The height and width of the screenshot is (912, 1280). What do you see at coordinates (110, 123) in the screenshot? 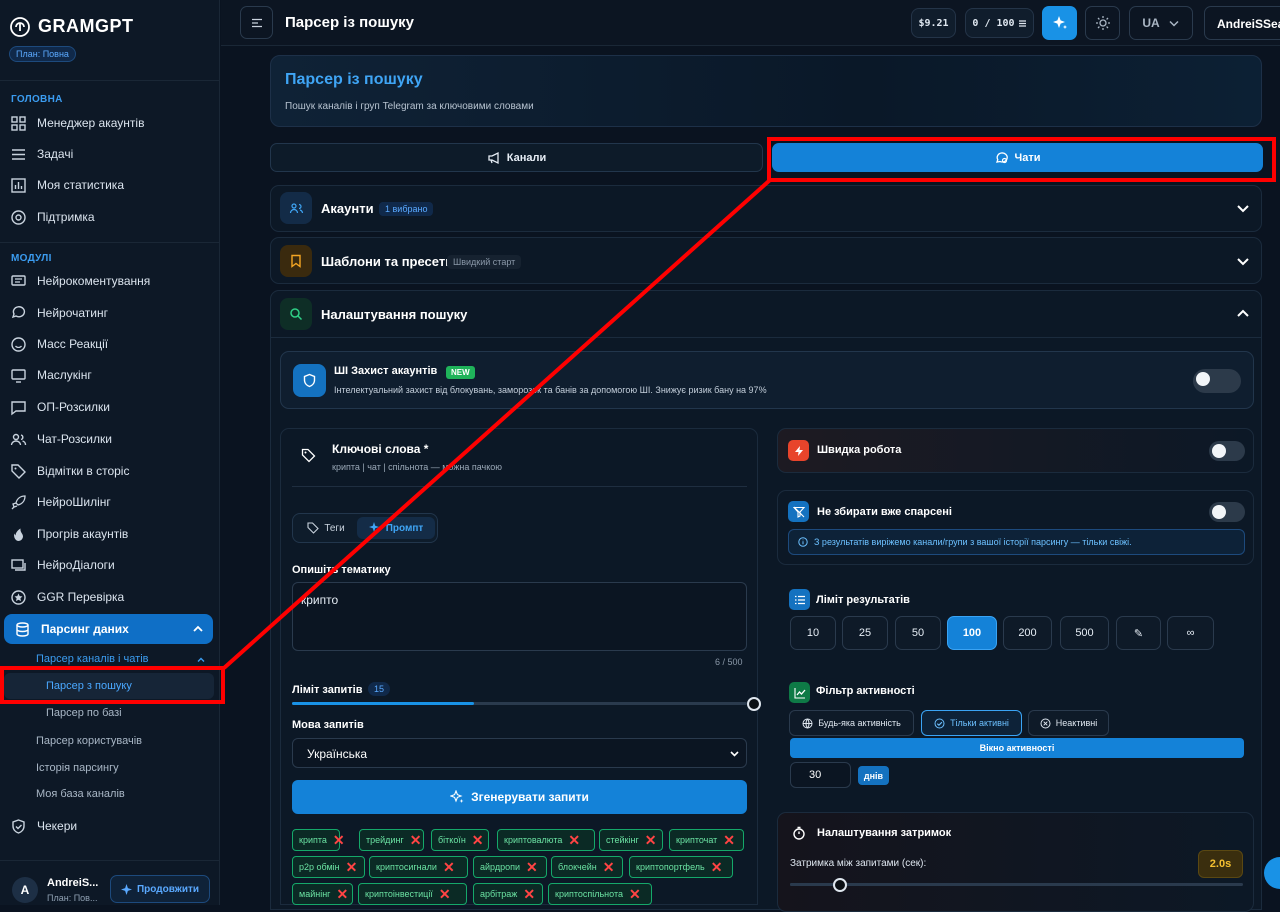
I see `sidebar-item-accounts-manager: Менеджер акаунтів` at bounding box center [110, 123].